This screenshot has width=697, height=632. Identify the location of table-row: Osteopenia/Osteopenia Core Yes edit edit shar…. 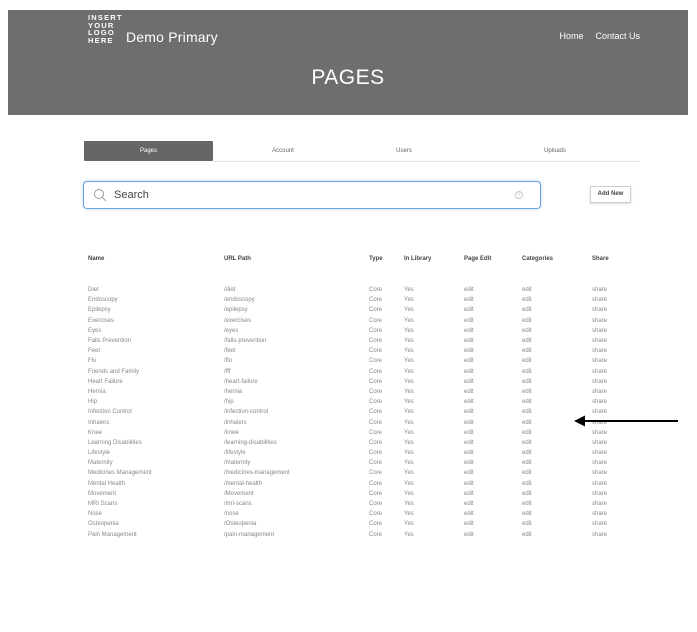
(355, 524).